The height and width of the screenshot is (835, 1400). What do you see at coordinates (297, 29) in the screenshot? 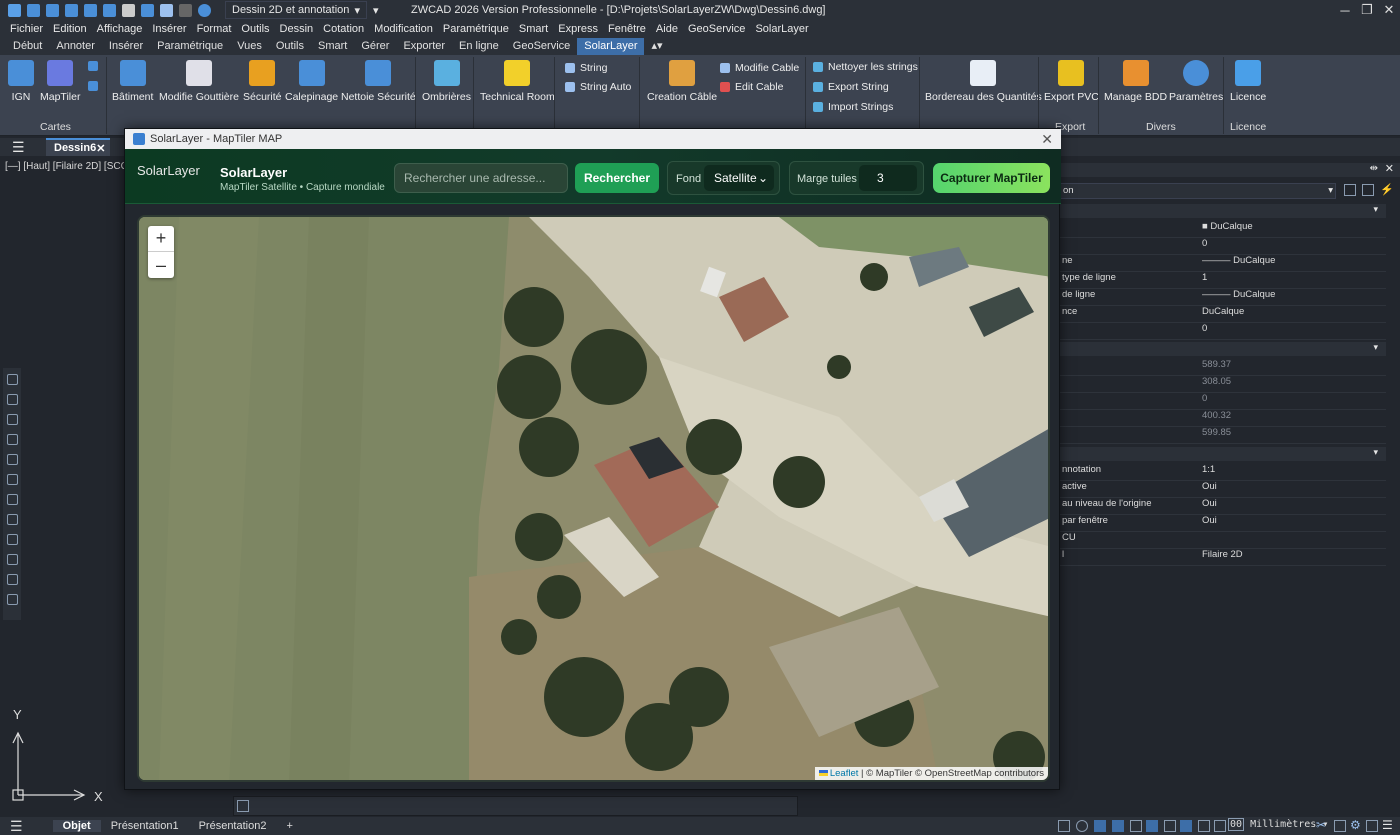
I see `menu-dessin: Dessin` at bounding box center [297, 29].